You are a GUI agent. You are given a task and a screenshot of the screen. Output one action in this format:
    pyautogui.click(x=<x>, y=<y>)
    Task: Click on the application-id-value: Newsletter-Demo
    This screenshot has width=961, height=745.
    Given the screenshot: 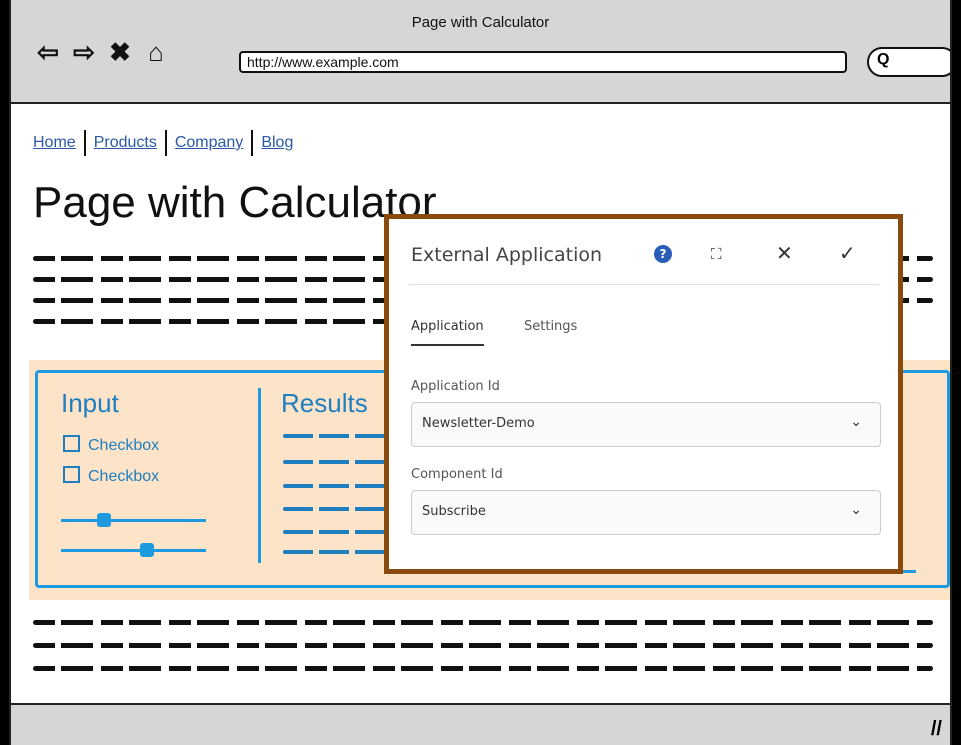 What is the action you would take?
    pyautogui.click(x=478, y=423)
    